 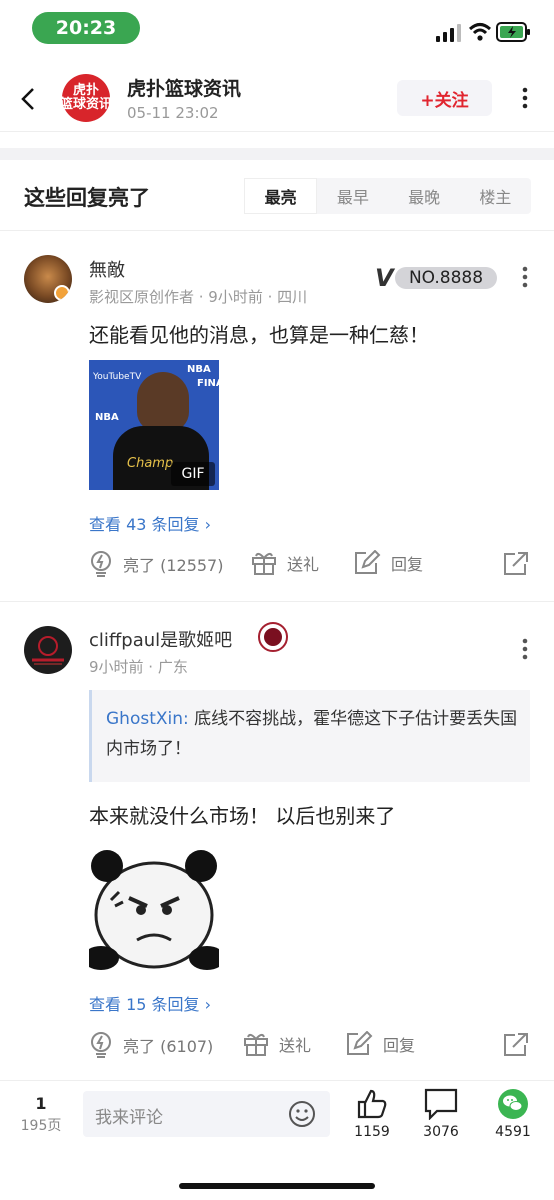 I want to click on comment-meta: 影视区原创作者 · 9小时前 · 四川, so click(x=198, y=297).